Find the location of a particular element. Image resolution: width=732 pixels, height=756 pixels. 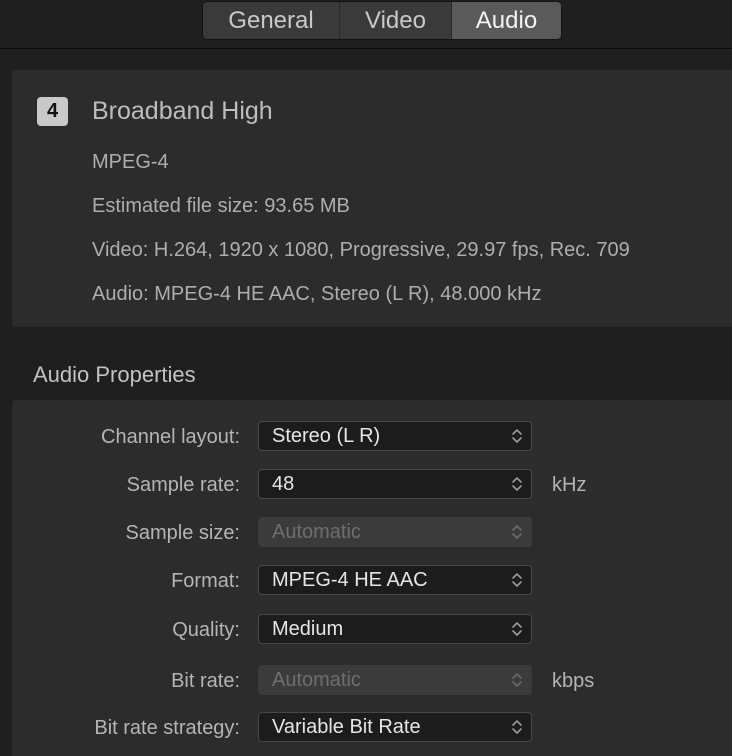

bit-rate-combo: Automatic is located at coordinates (395, 680).